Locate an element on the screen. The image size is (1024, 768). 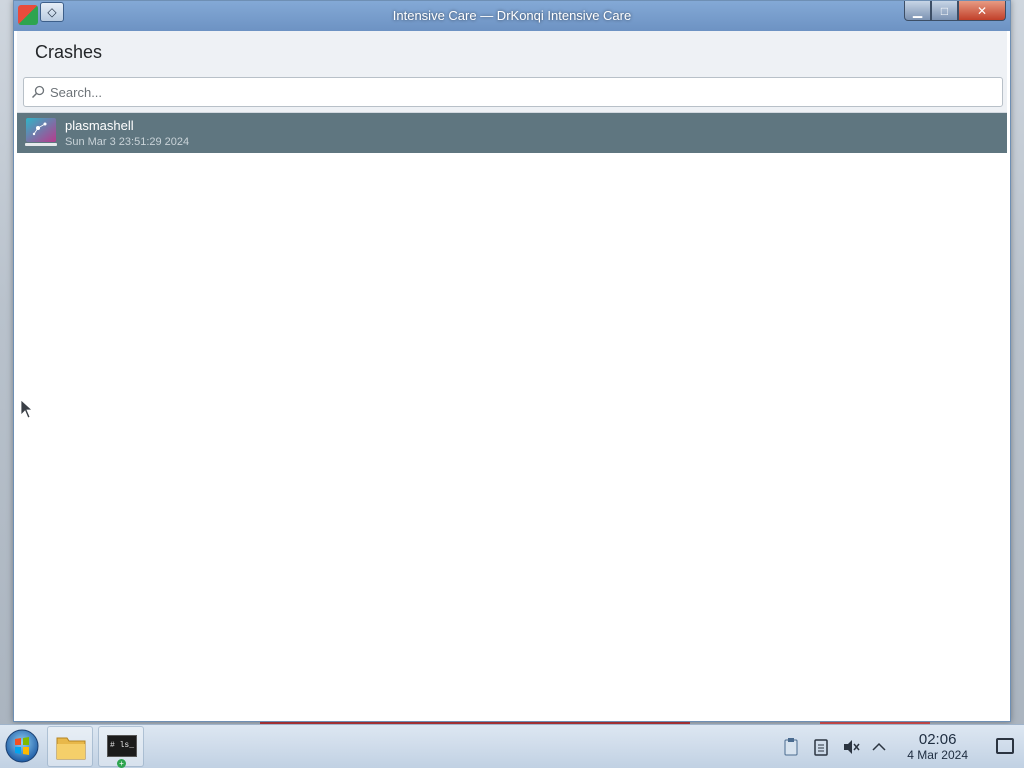
crash-app-name: plasmashell is located at coordinates (99, 125).